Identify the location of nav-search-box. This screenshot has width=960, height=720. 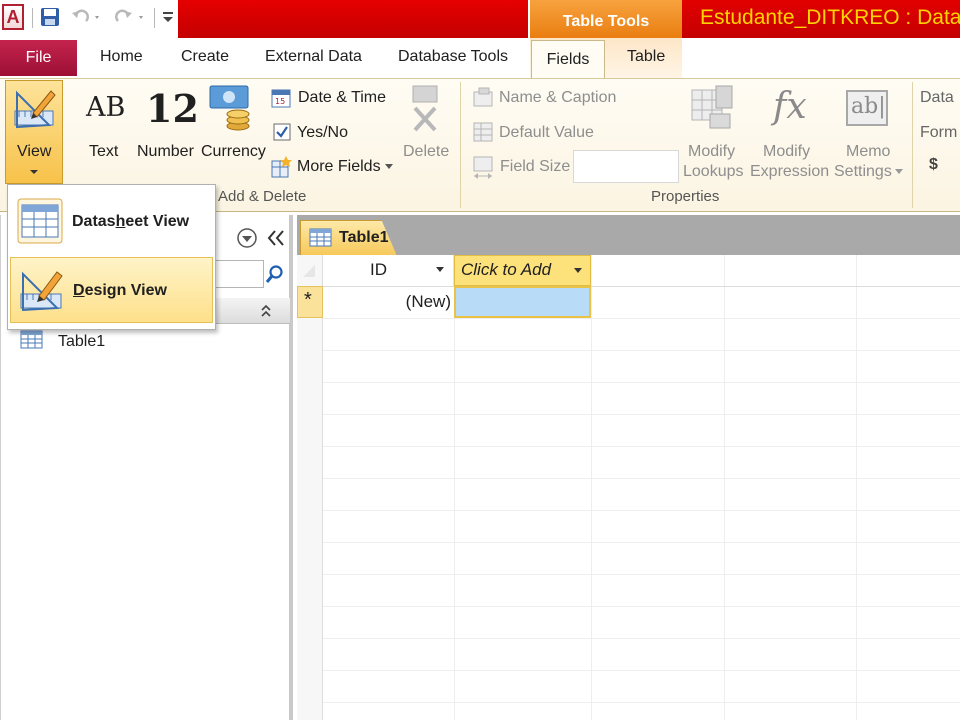
(251, 274).